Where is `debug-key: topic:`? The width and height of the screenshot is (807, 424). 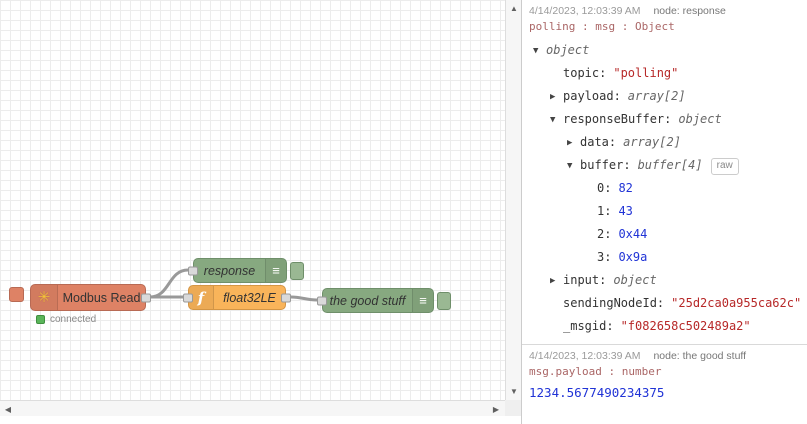 debug-key: topic: is located at coordinates (585, 73).